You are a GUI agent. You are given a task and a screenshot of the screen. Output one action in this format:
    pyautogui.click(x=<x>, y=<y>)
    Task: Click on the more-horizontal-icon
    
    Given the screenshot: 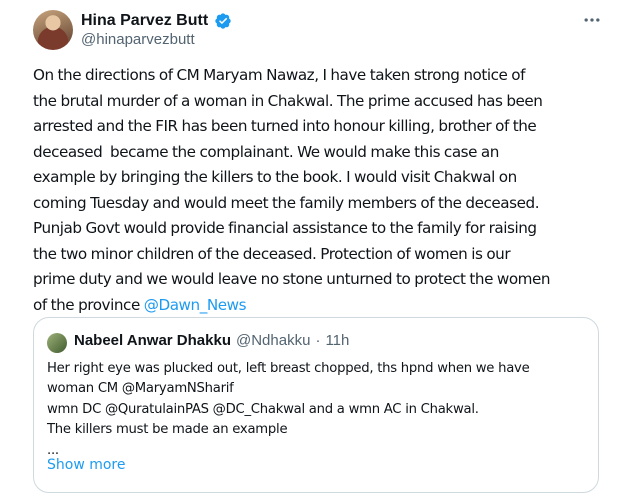 What is the action you would take?
    pyautogui.click(x=592, y=20)
    